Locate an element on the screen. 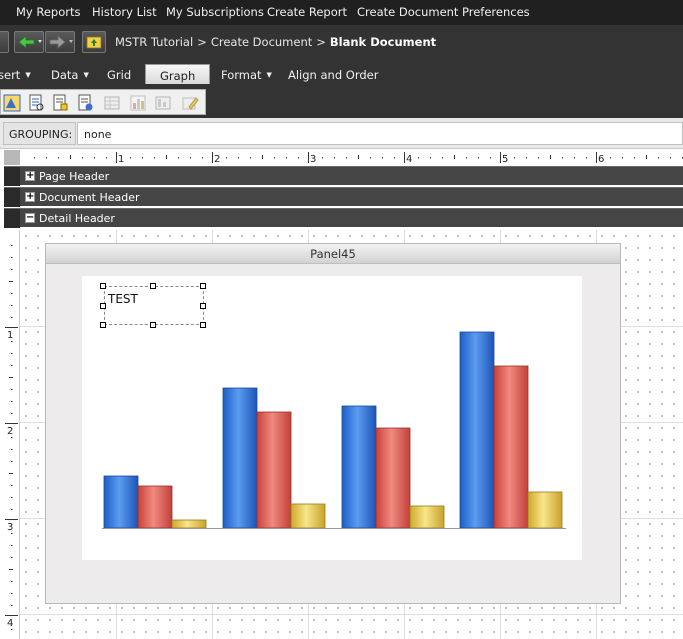 This screenshot has width=683, height=639. section-title: Detail Header is located at coordinates (77, 218).